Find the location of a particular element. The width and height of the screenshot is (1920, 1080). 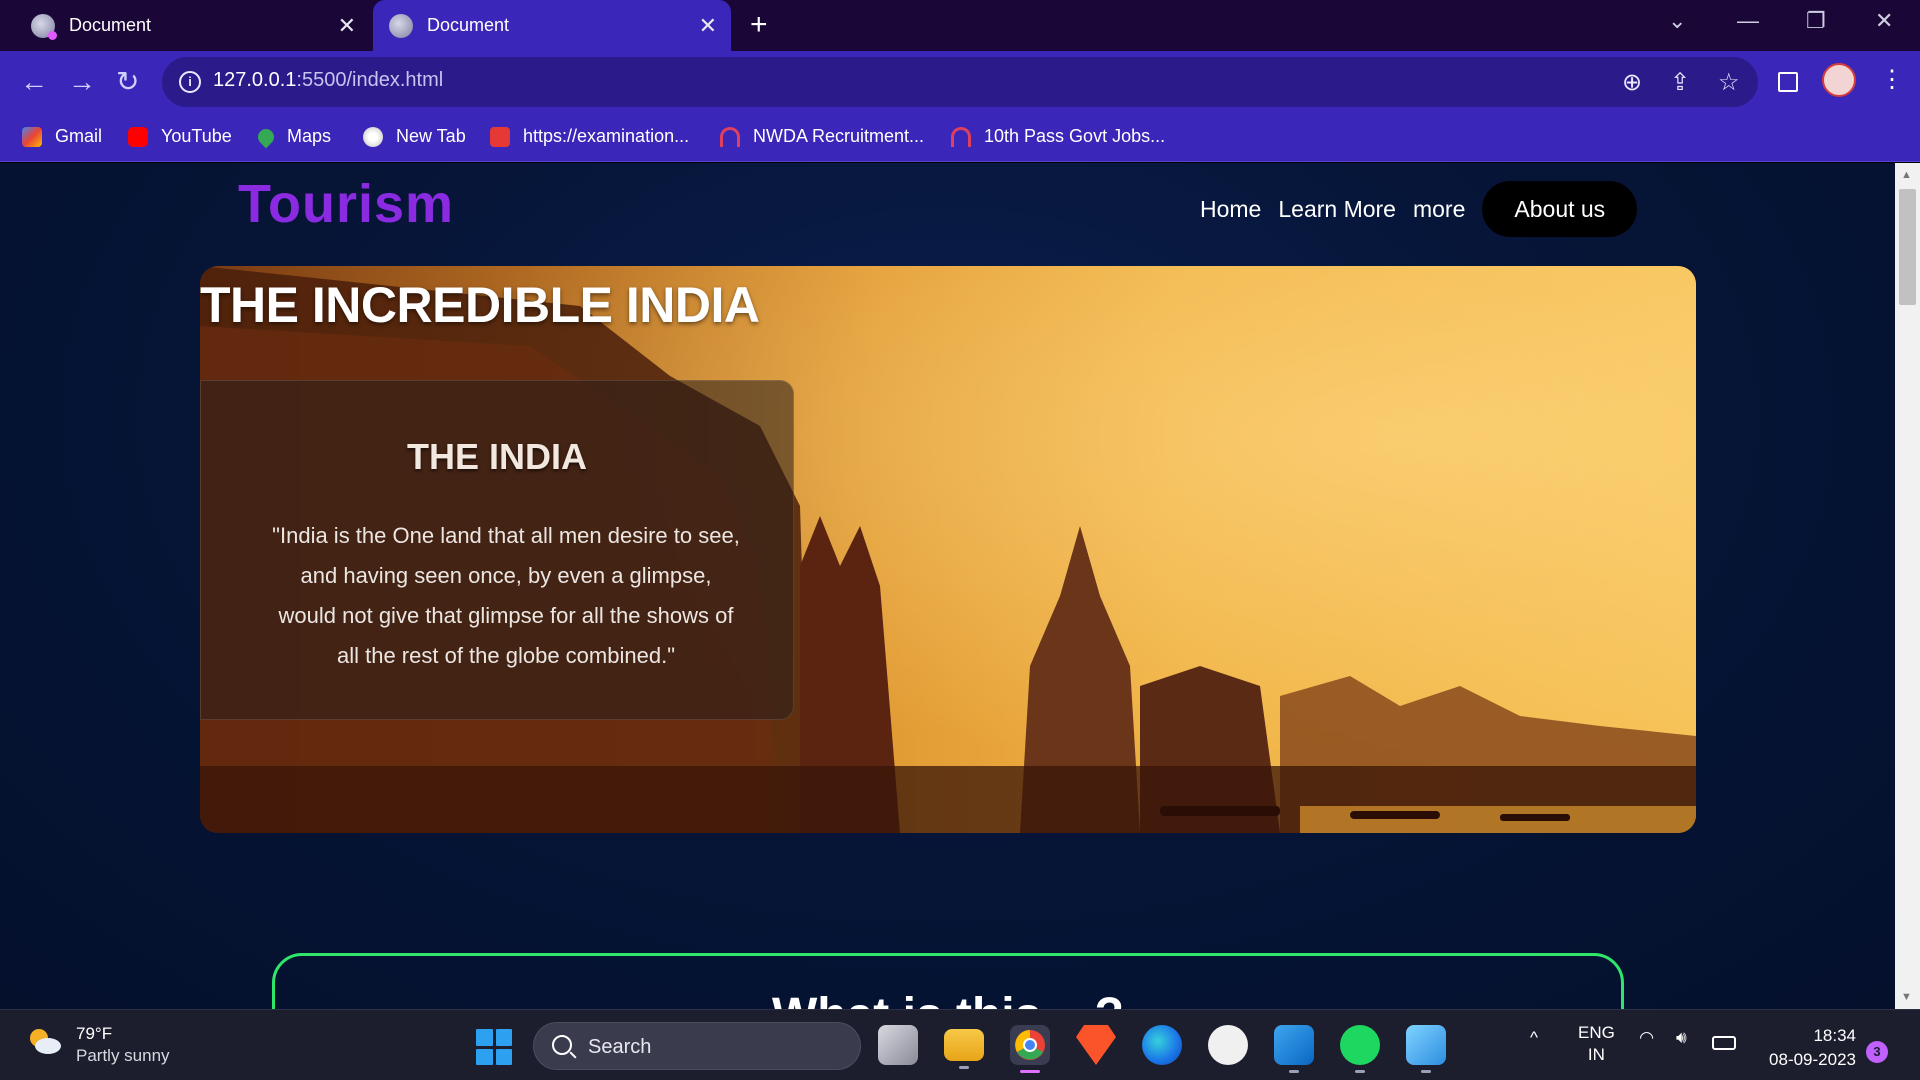

chrome-icon is located at coordinates (1030, 1049).